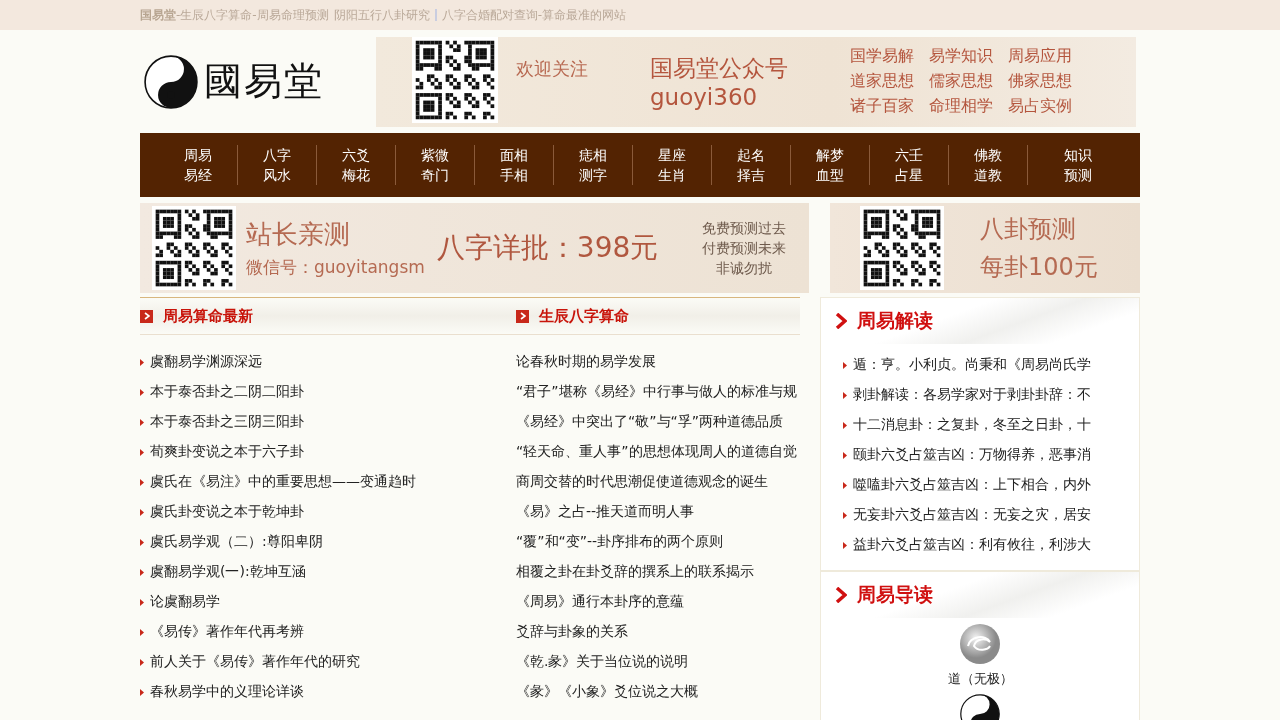  Describe the element at coordinates (227, 422) in the screenshot. I see `article-link: 本于泰否卦之三阴三阳卦` at that location.